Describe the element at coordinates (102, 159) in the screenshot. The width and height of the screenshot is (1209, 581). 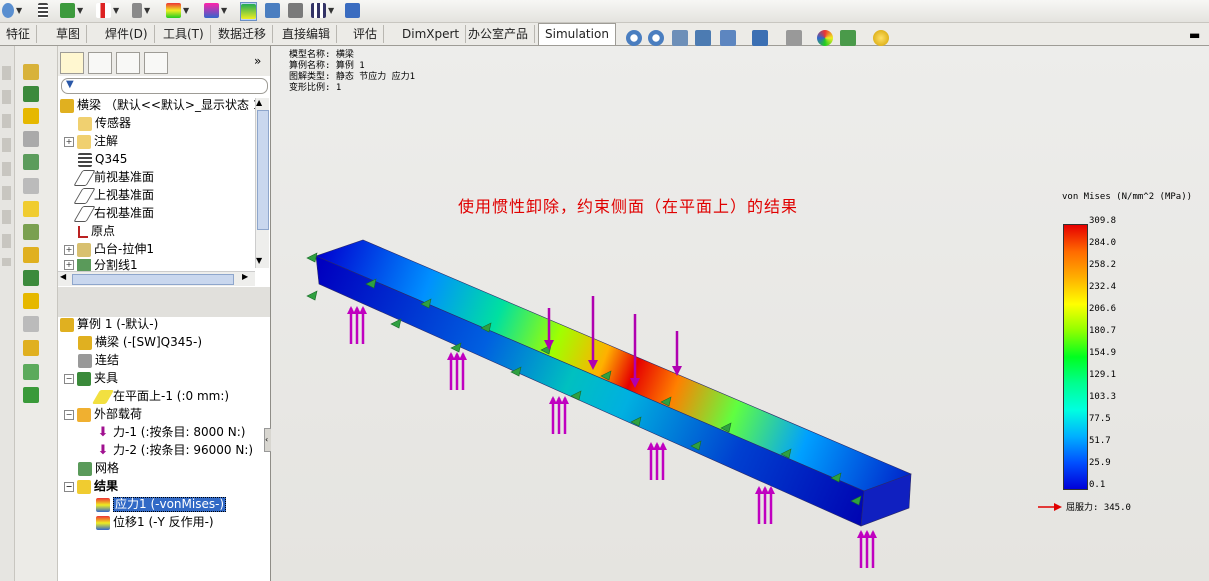
I see `tree-item-material: Q345` at that location.